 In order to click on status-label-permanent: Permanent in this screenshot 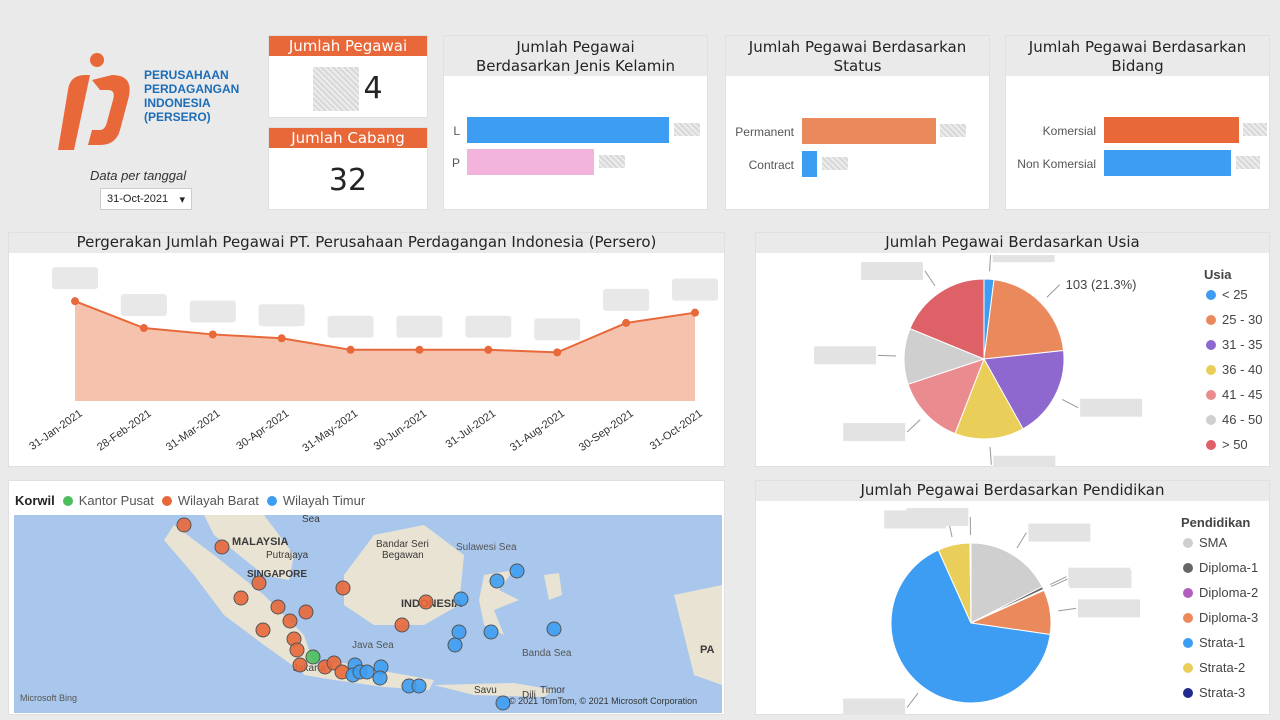, I will do `click(764, 132)`.